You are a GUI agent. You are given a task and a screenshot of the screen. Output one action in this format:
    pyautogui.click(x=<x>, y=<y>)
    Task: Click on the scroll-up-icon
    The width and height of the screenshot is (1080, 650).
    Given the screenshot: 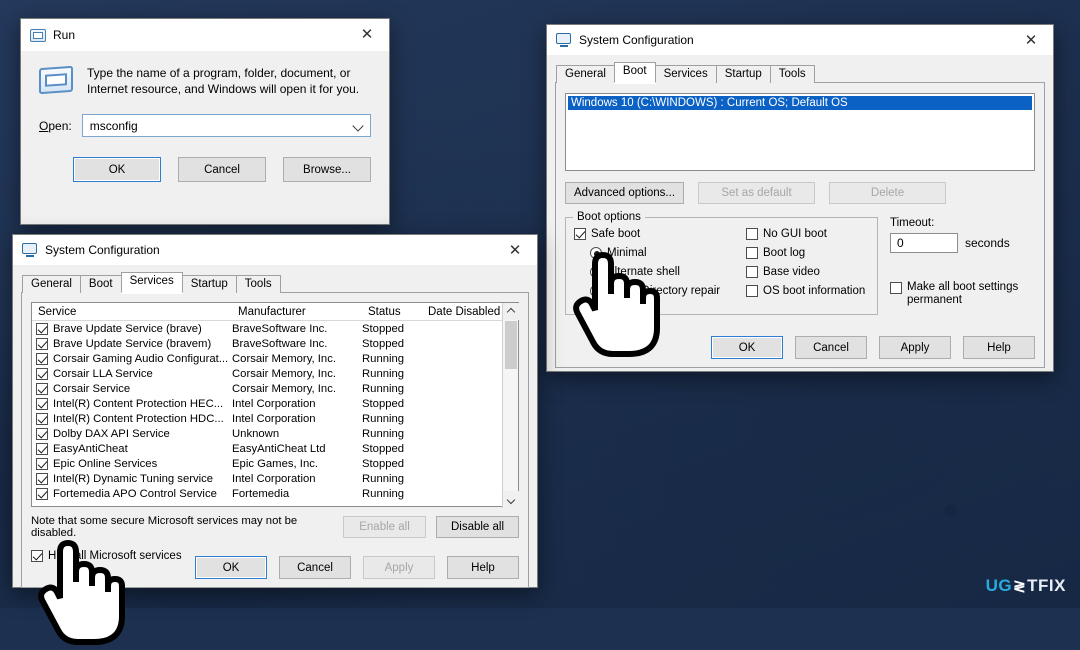 What is the action you would take?
    pyautogui.click(x=510, y=311)
    